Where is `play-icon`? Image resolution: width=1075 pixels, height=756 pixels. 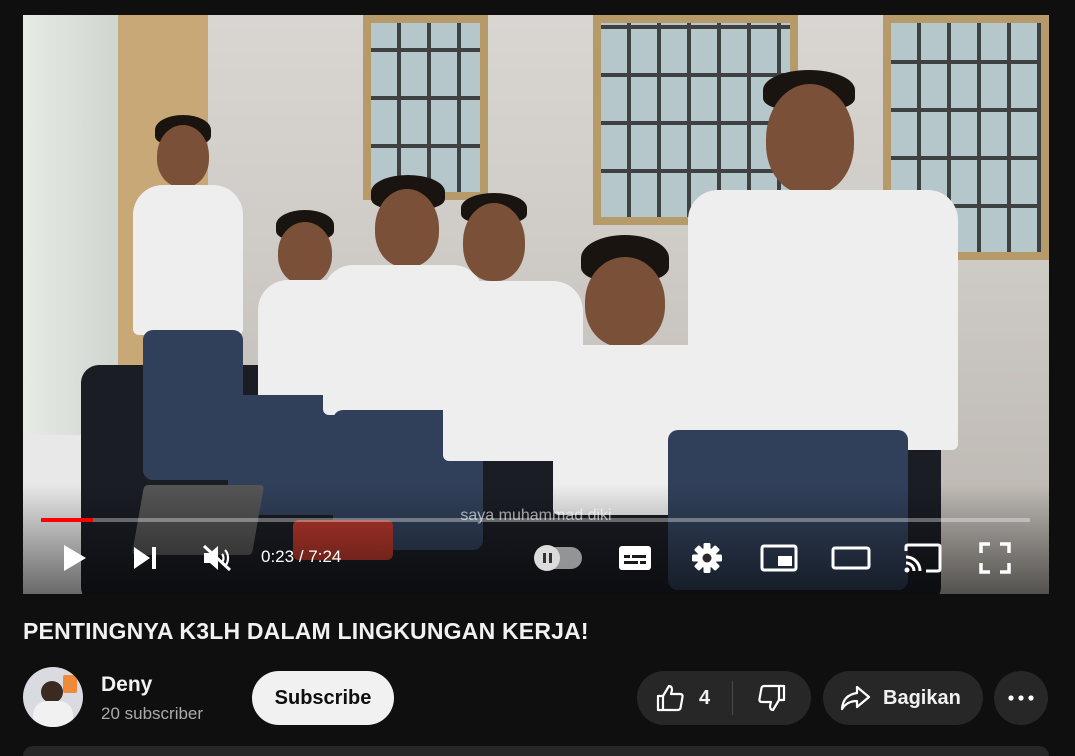
play-icon is located at coordinates (75, 558).